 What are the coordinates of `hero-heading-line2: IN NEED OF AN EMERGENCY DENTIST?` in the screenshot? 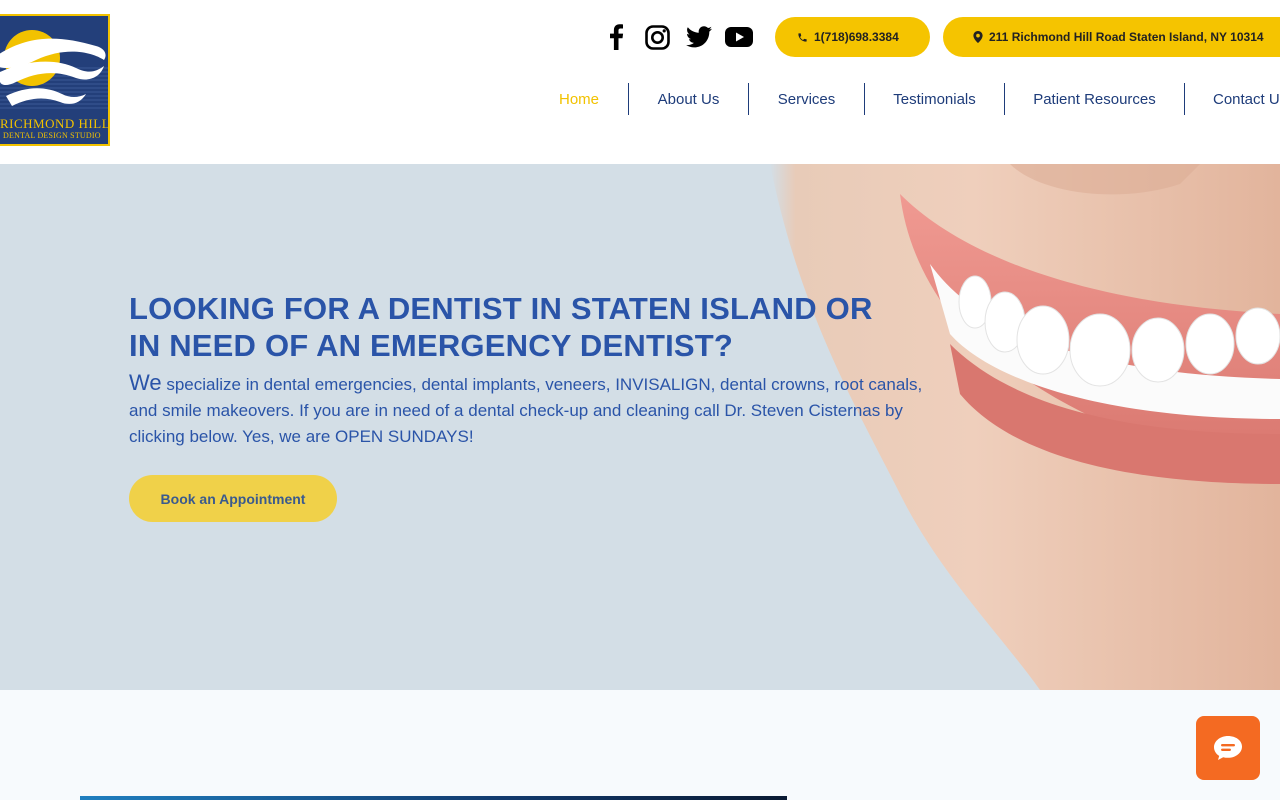 It's located at (431, 345).